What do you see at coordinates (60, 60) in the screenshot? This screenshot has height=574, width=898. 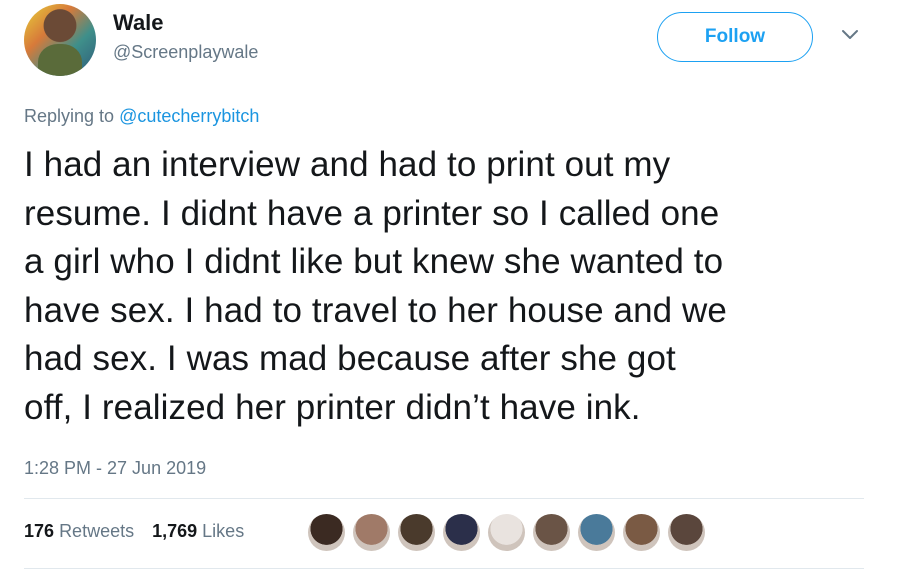 I see `avatar-figure` at bounding box center [60, 60].